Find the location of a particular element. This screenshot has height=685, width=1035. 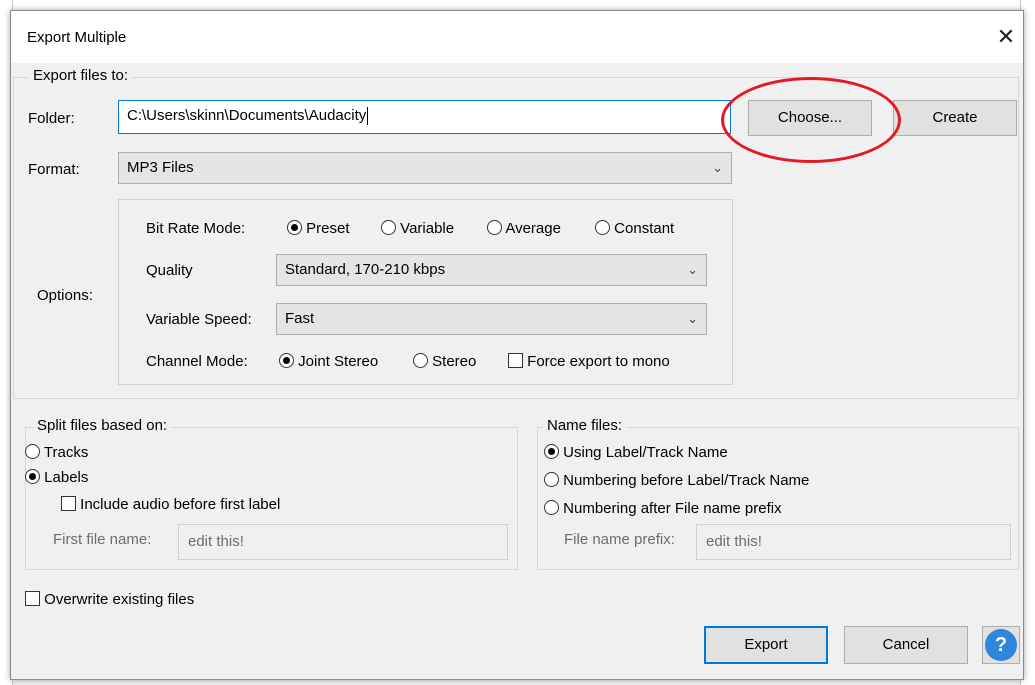

variable-speed-select: Fast ⌄ is located at coordinates (491, 319).